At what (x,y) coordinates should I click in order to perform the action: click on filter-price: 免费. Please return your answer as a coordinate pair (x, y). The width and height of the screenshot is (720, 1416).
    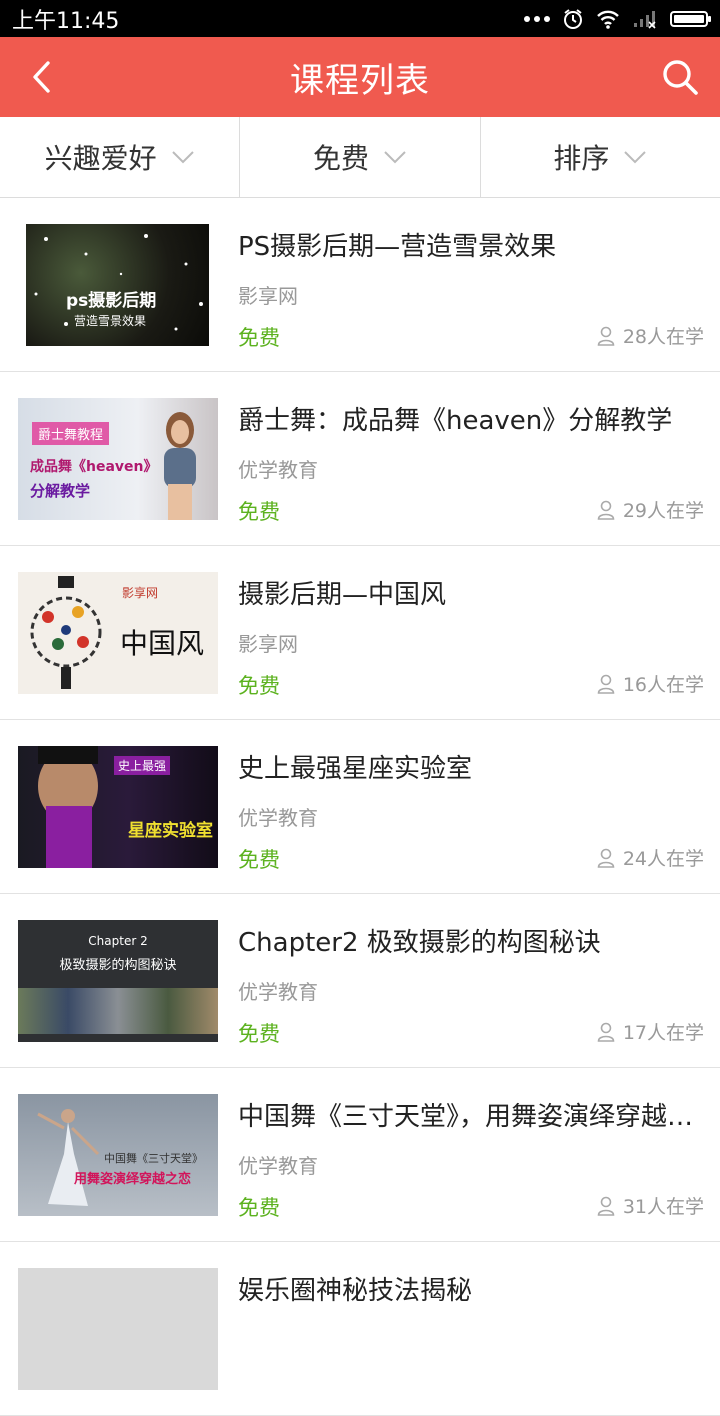
    Looking at the image, I should click on (360, 157).